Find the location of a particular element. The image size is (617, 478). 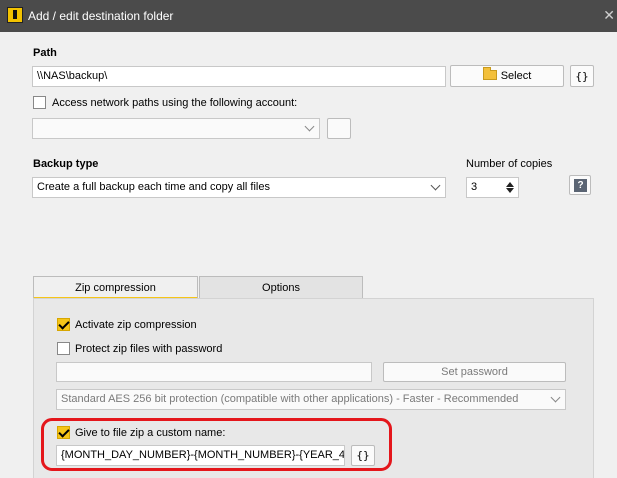

password-input is located at coordinates (214, 372).